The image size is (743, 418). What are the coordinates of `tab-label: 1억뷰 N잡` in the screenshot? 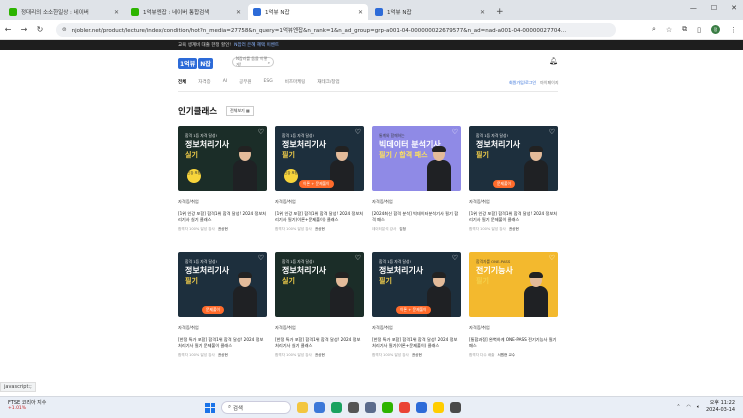 It's located at (277, 13).